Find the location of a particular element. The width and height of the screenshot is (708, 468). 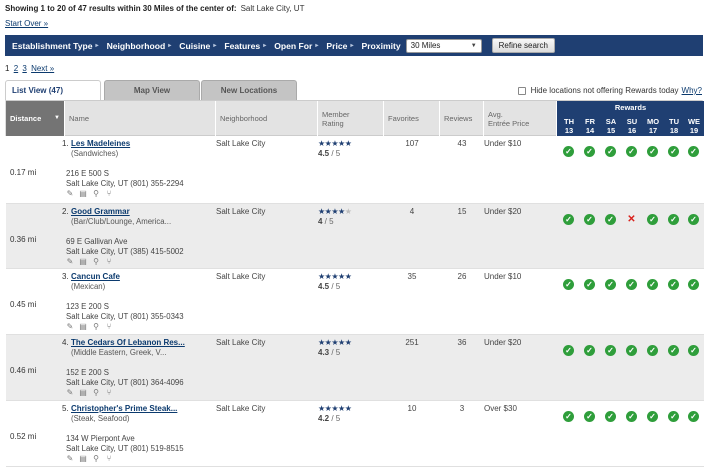

filter-neighborhood: Neighborhood ▸ is located at coordinates (139, 46).